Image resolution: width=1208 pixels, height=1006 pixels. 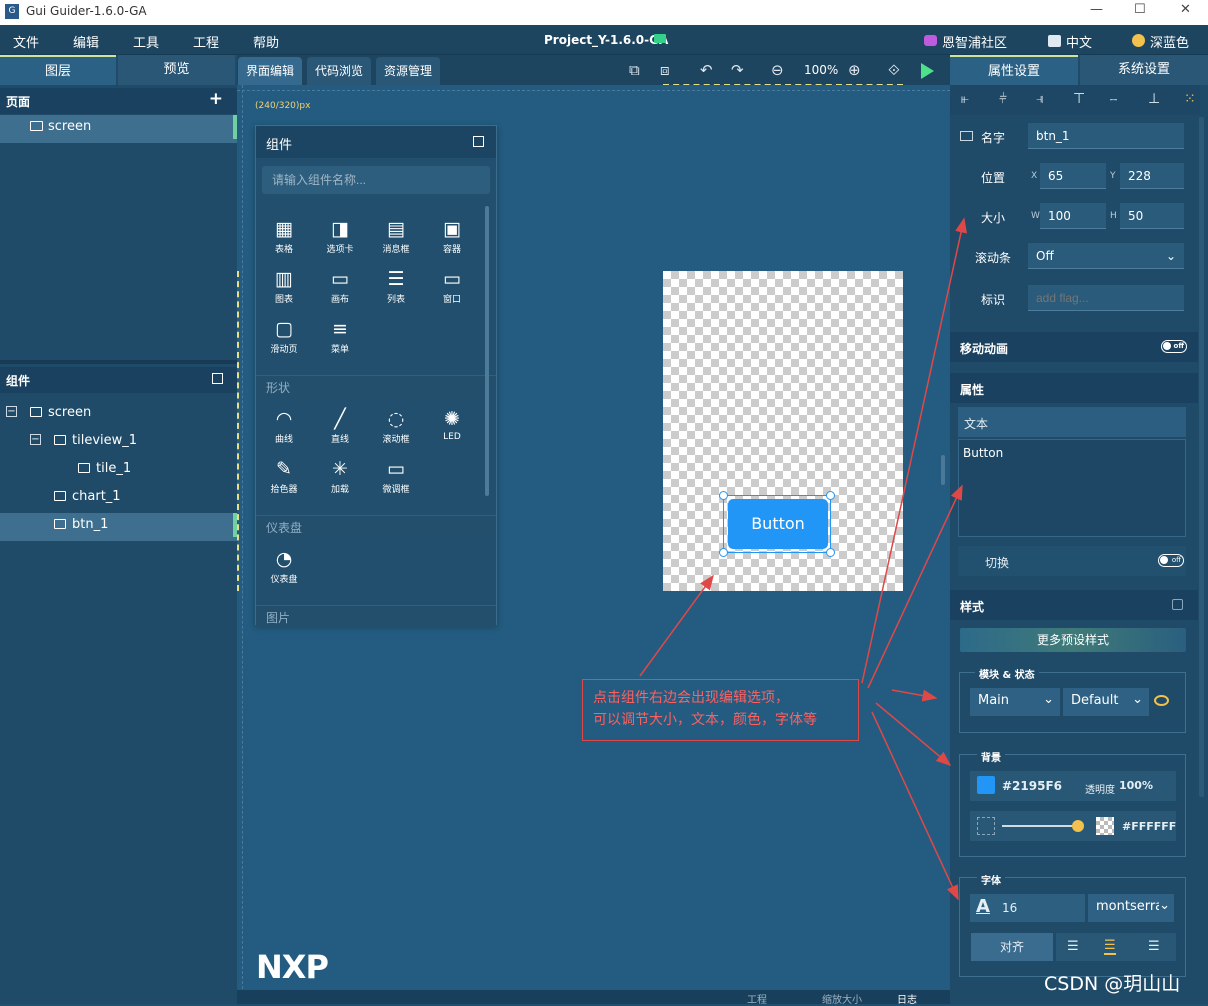 What do you see at coordinates (1014, 70) in the screenshot?
I see `tab-properties: 属性设置` at bounding box center [1014, 70].